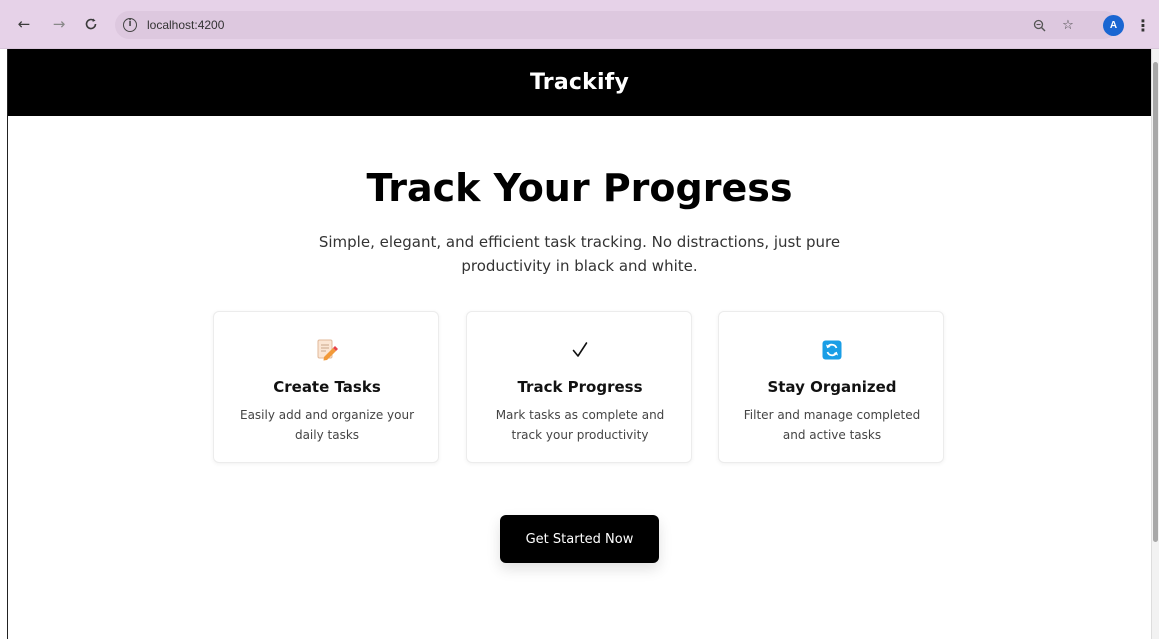 The width and height of the screenshot is (1159, 639). I want to click on profile-avatar: A, so click(1113, 25).